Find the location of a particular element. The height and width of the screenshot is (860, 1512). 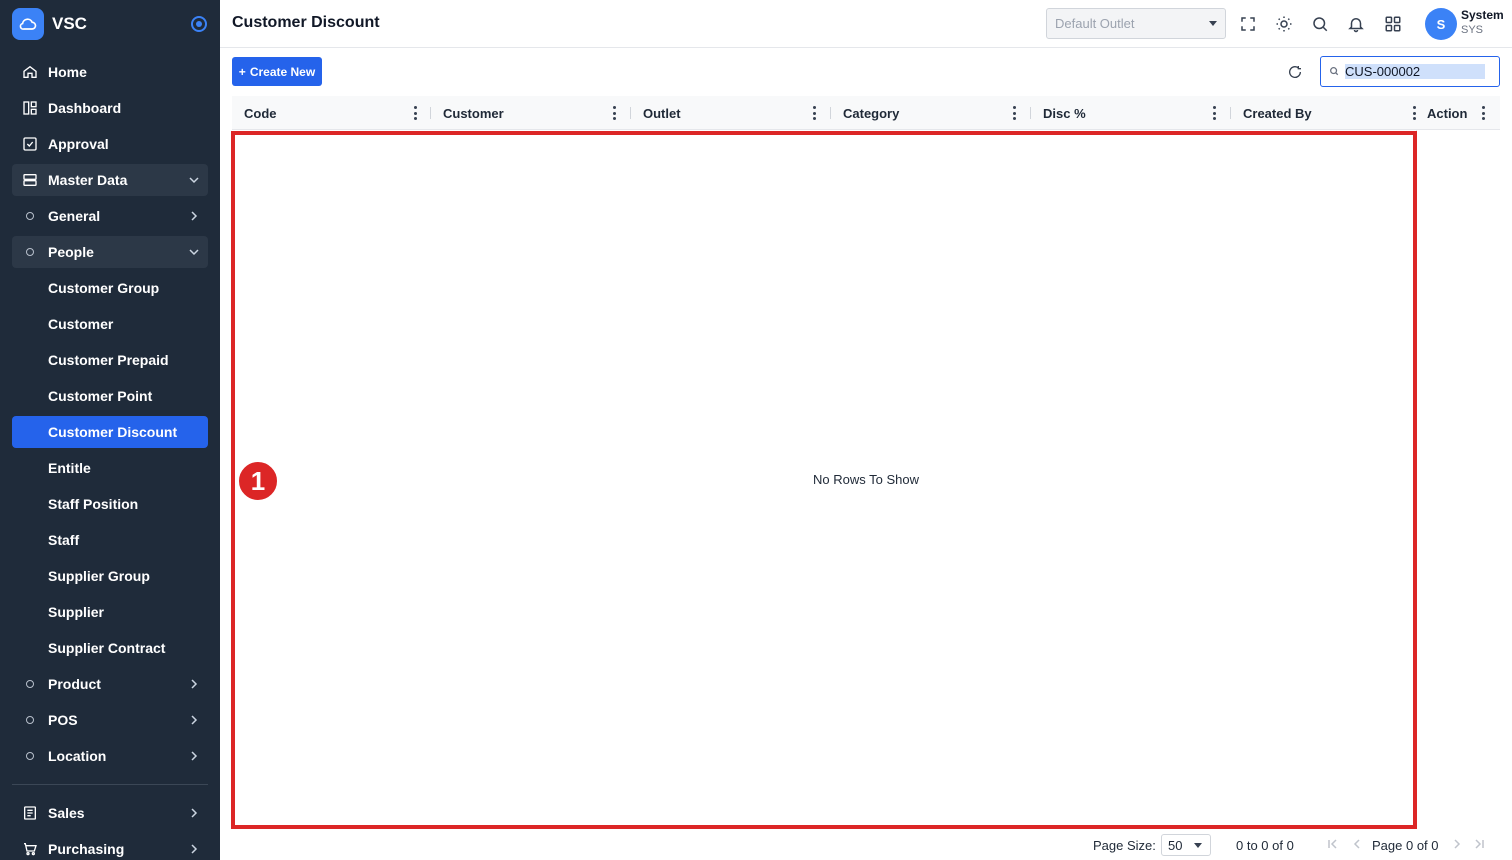

column-header-category: Category is located at coordinates (871, 113).